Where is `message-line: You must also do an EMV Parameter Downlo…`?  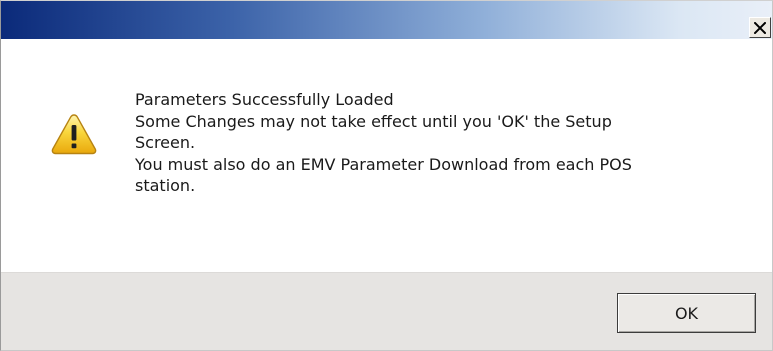
message-line: You must also do an EMV Parameter Downlo… is located at coordinates (383, 164).